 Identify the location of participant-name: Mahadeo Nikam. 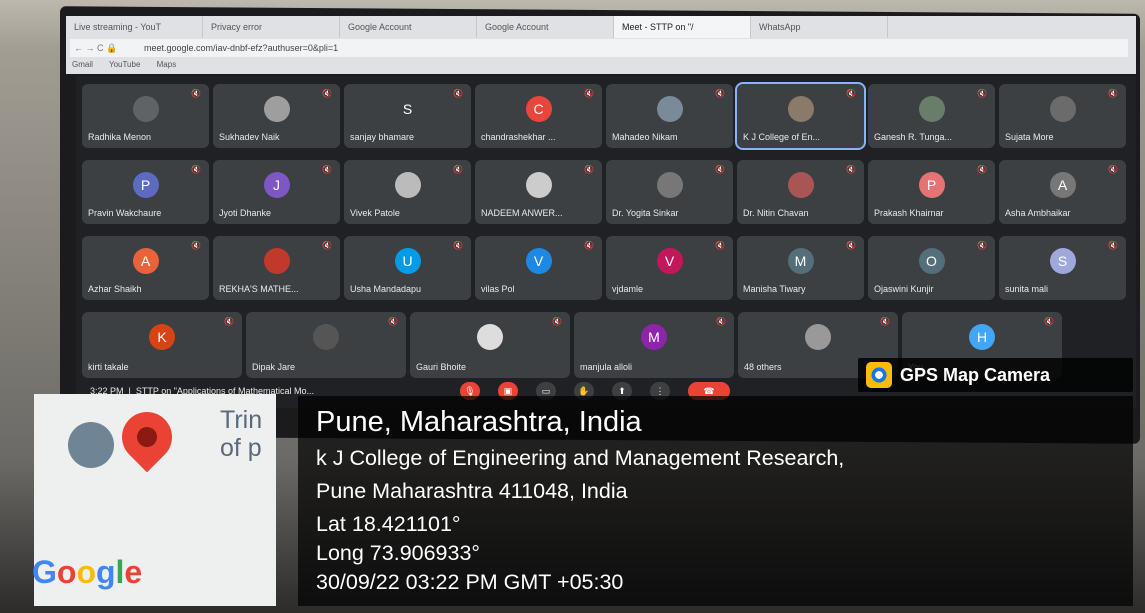
(645, 137).